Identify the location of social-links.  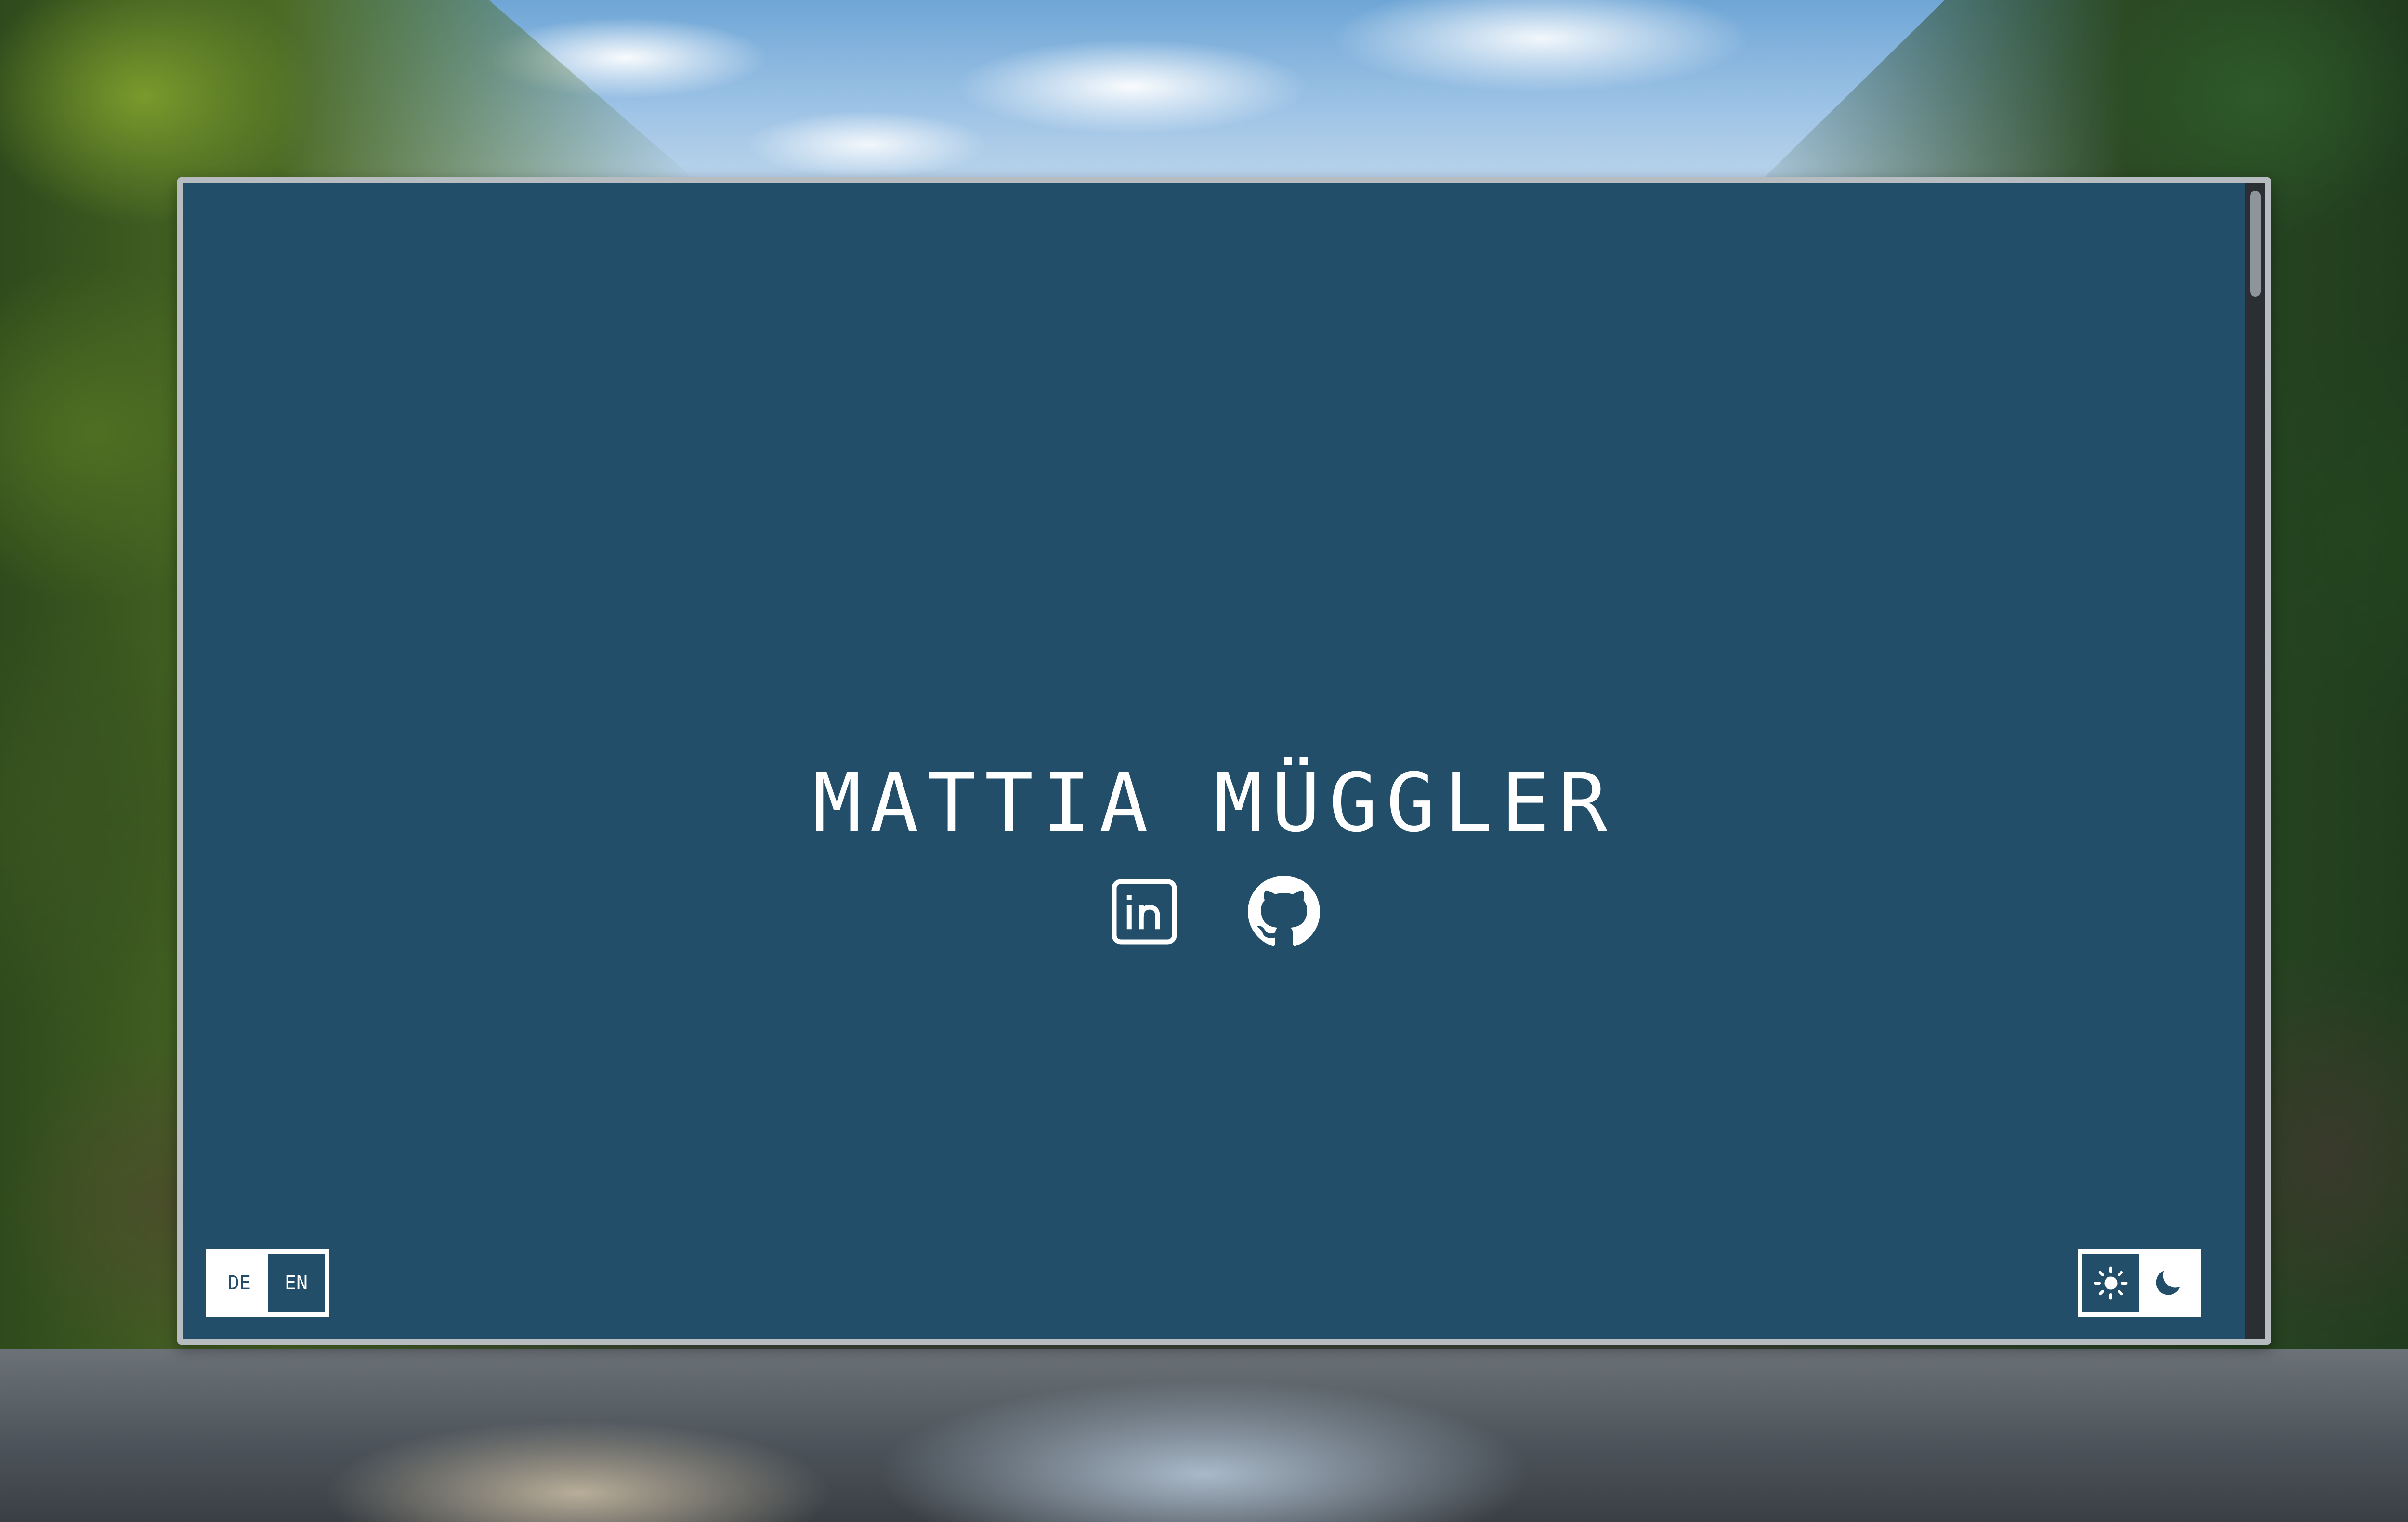
(1214, 912).